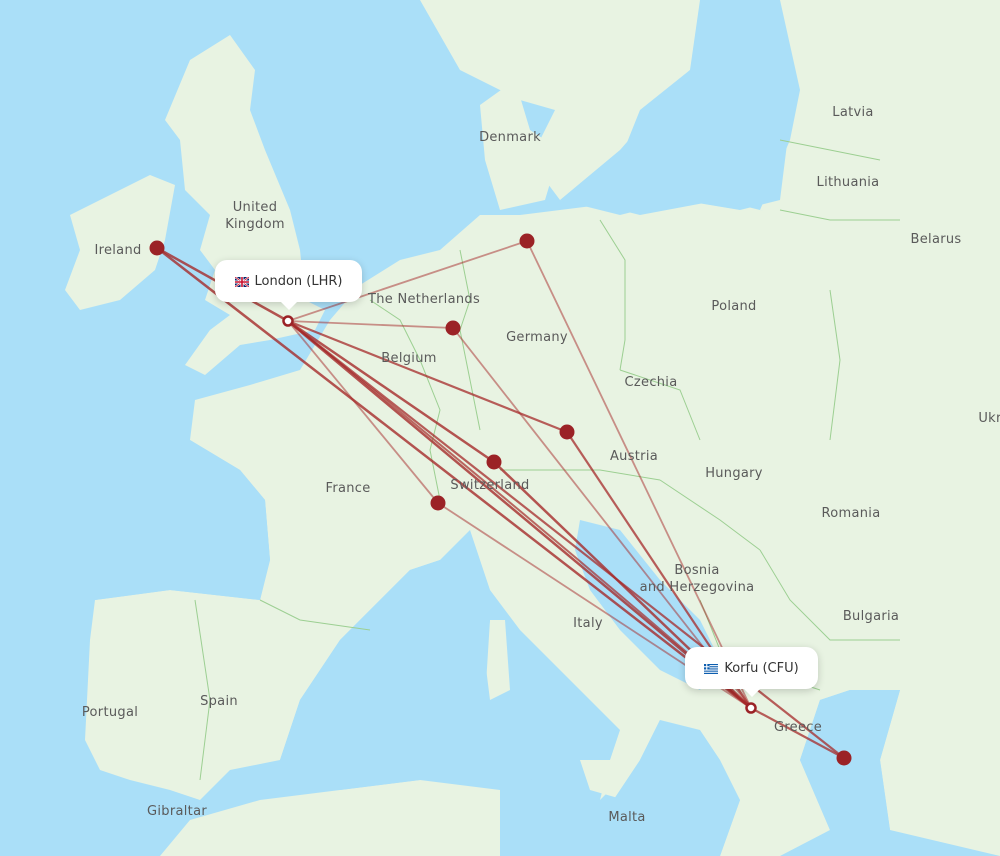 The image size is (1000, 856). I want to click on country-label: Austria, so click(634, 456).